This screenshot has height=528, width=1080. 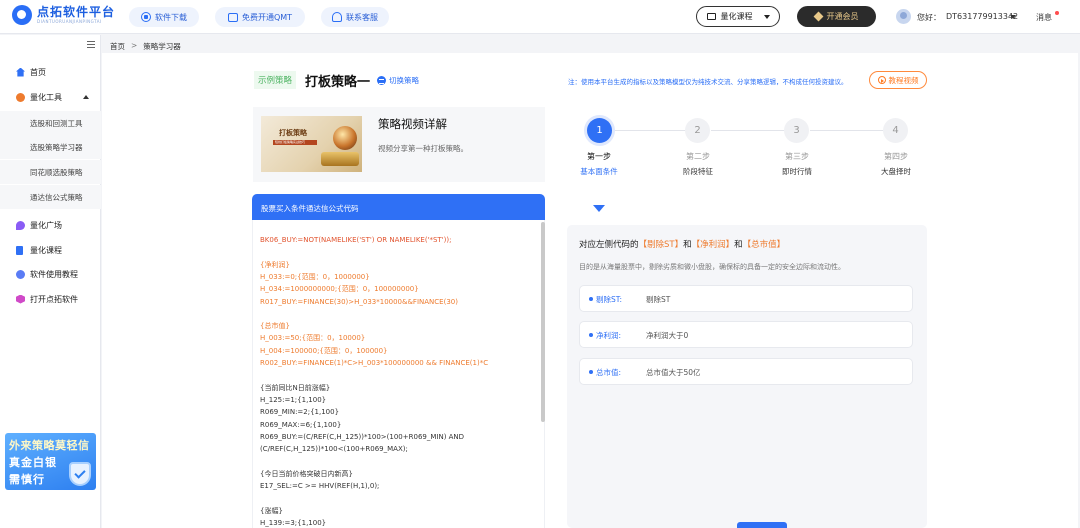 What do you see at coordinates (295, 142) in the screenshot?
I see `thumbnail-subtitle-bar: 短线打板策略实战技巧` at bounding box center [295, 142].